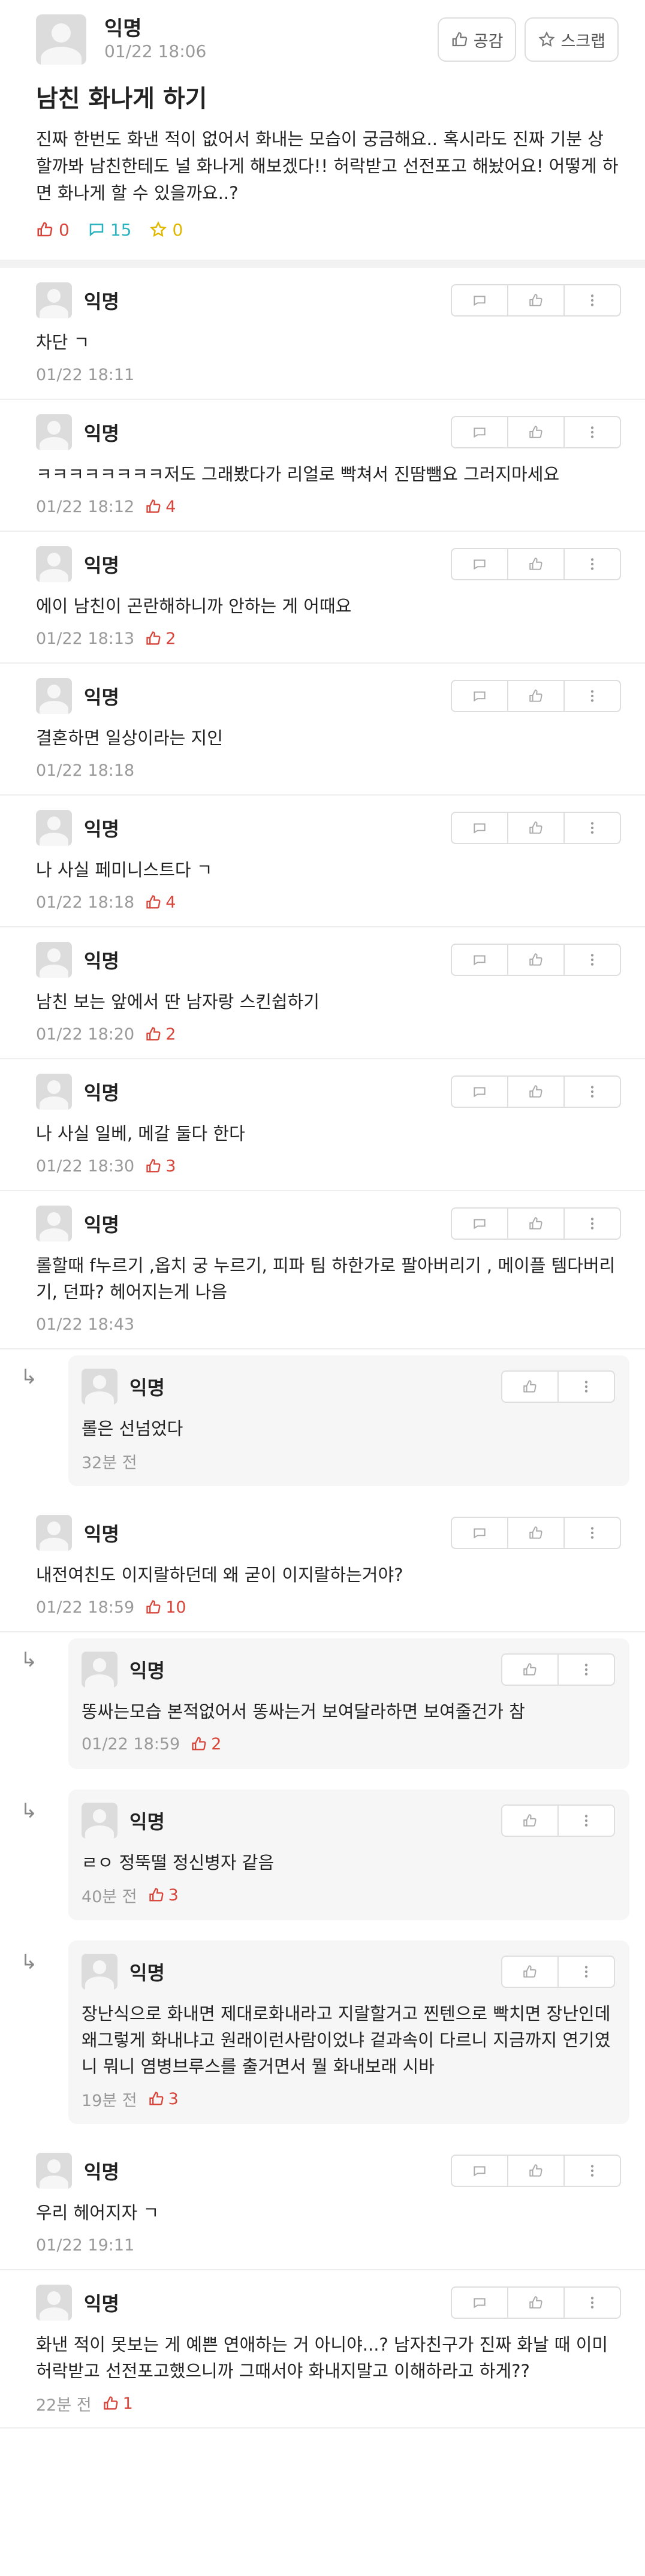 This screenshot has width=645, height=2576. I want to click on comment-icon, so click(480, 2303).